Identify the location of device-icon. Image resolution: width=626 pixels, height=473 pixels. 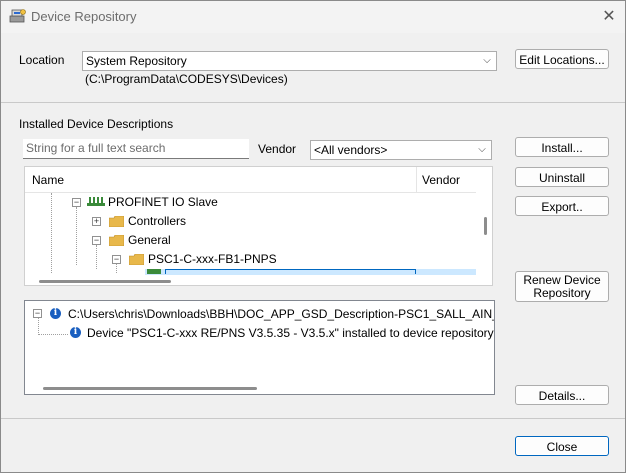
(154, 271).